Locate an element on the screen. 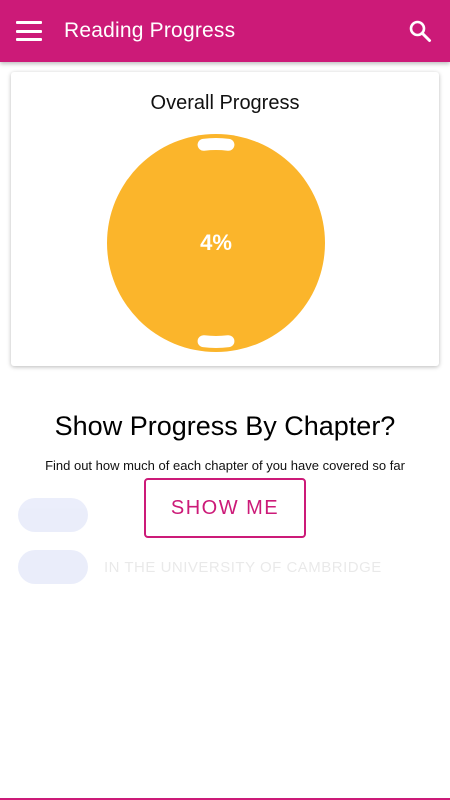 The height and width of the screenshot is (800, 450). progress-percent: 4% is located at coordinates (216, 242).